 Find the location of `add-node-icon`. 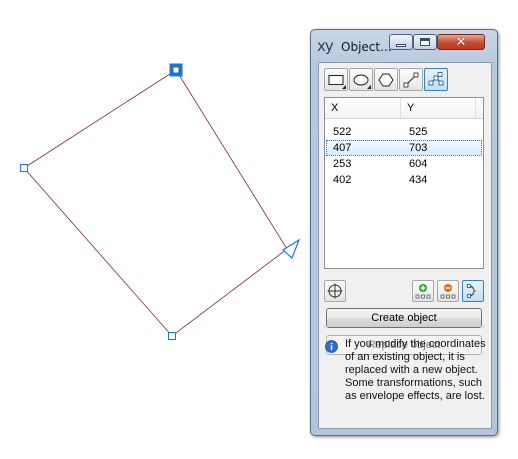

add-node-icon is located at coordinates (423, 291).